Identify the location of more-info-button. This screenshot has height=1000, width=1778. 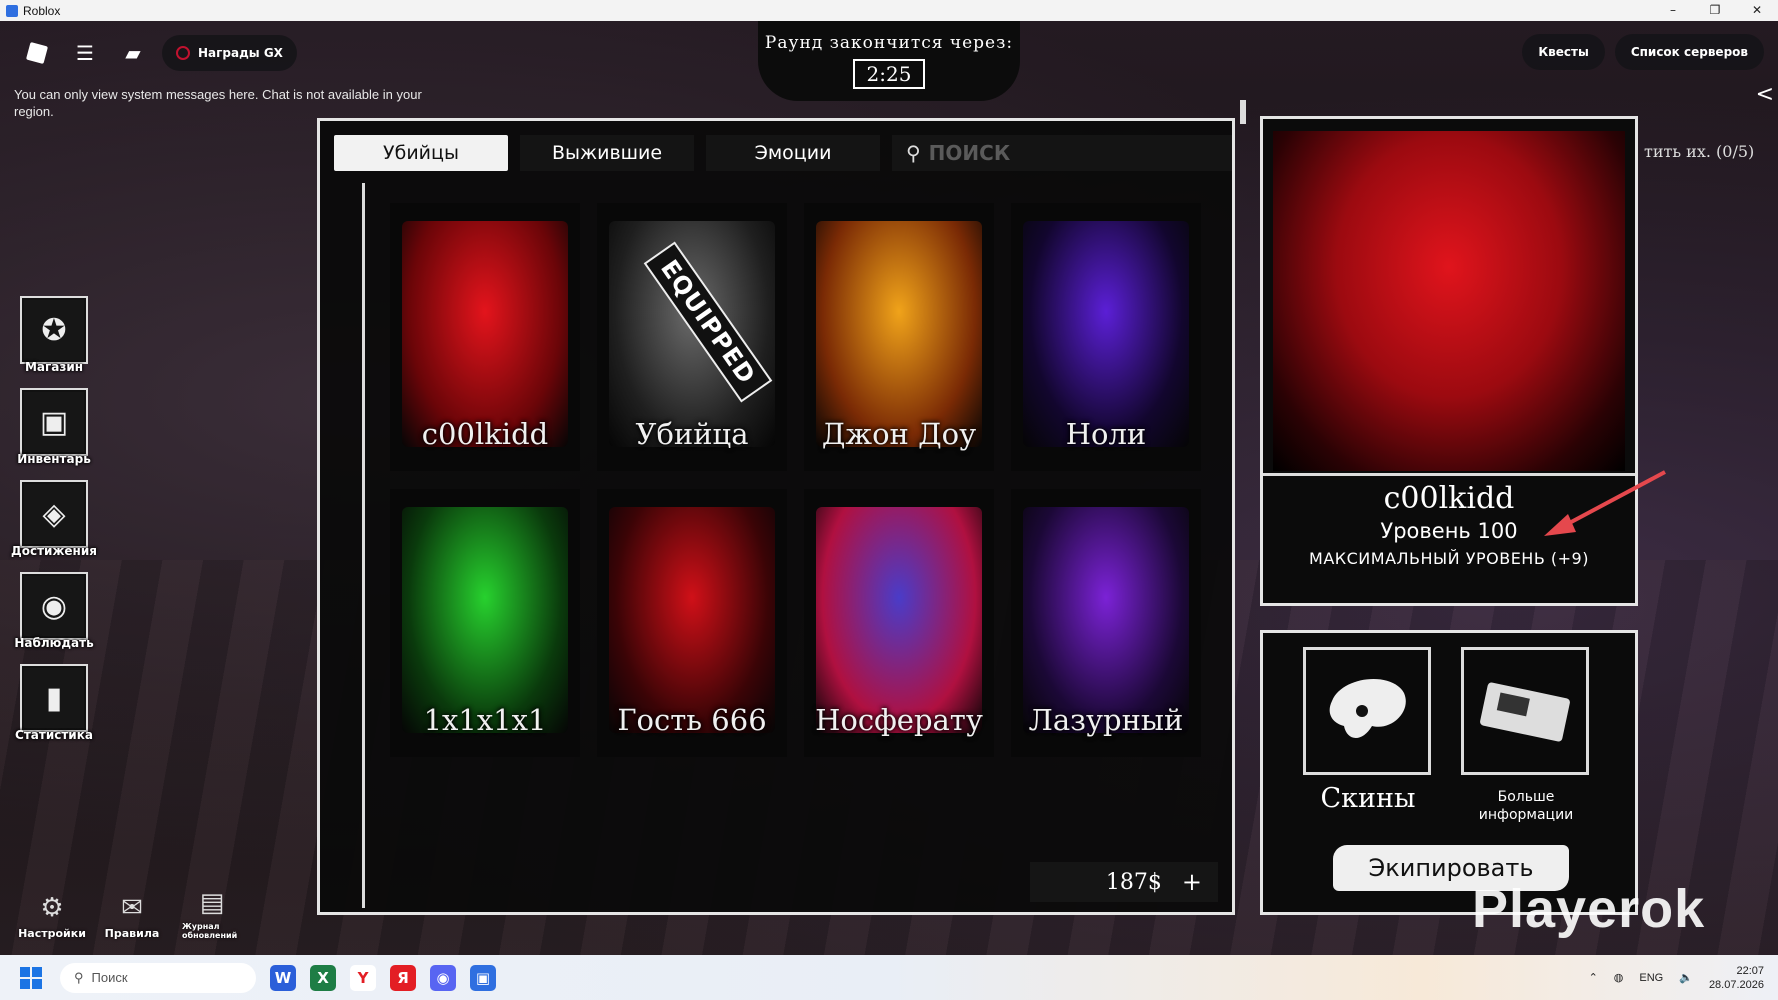
(1525, 711).